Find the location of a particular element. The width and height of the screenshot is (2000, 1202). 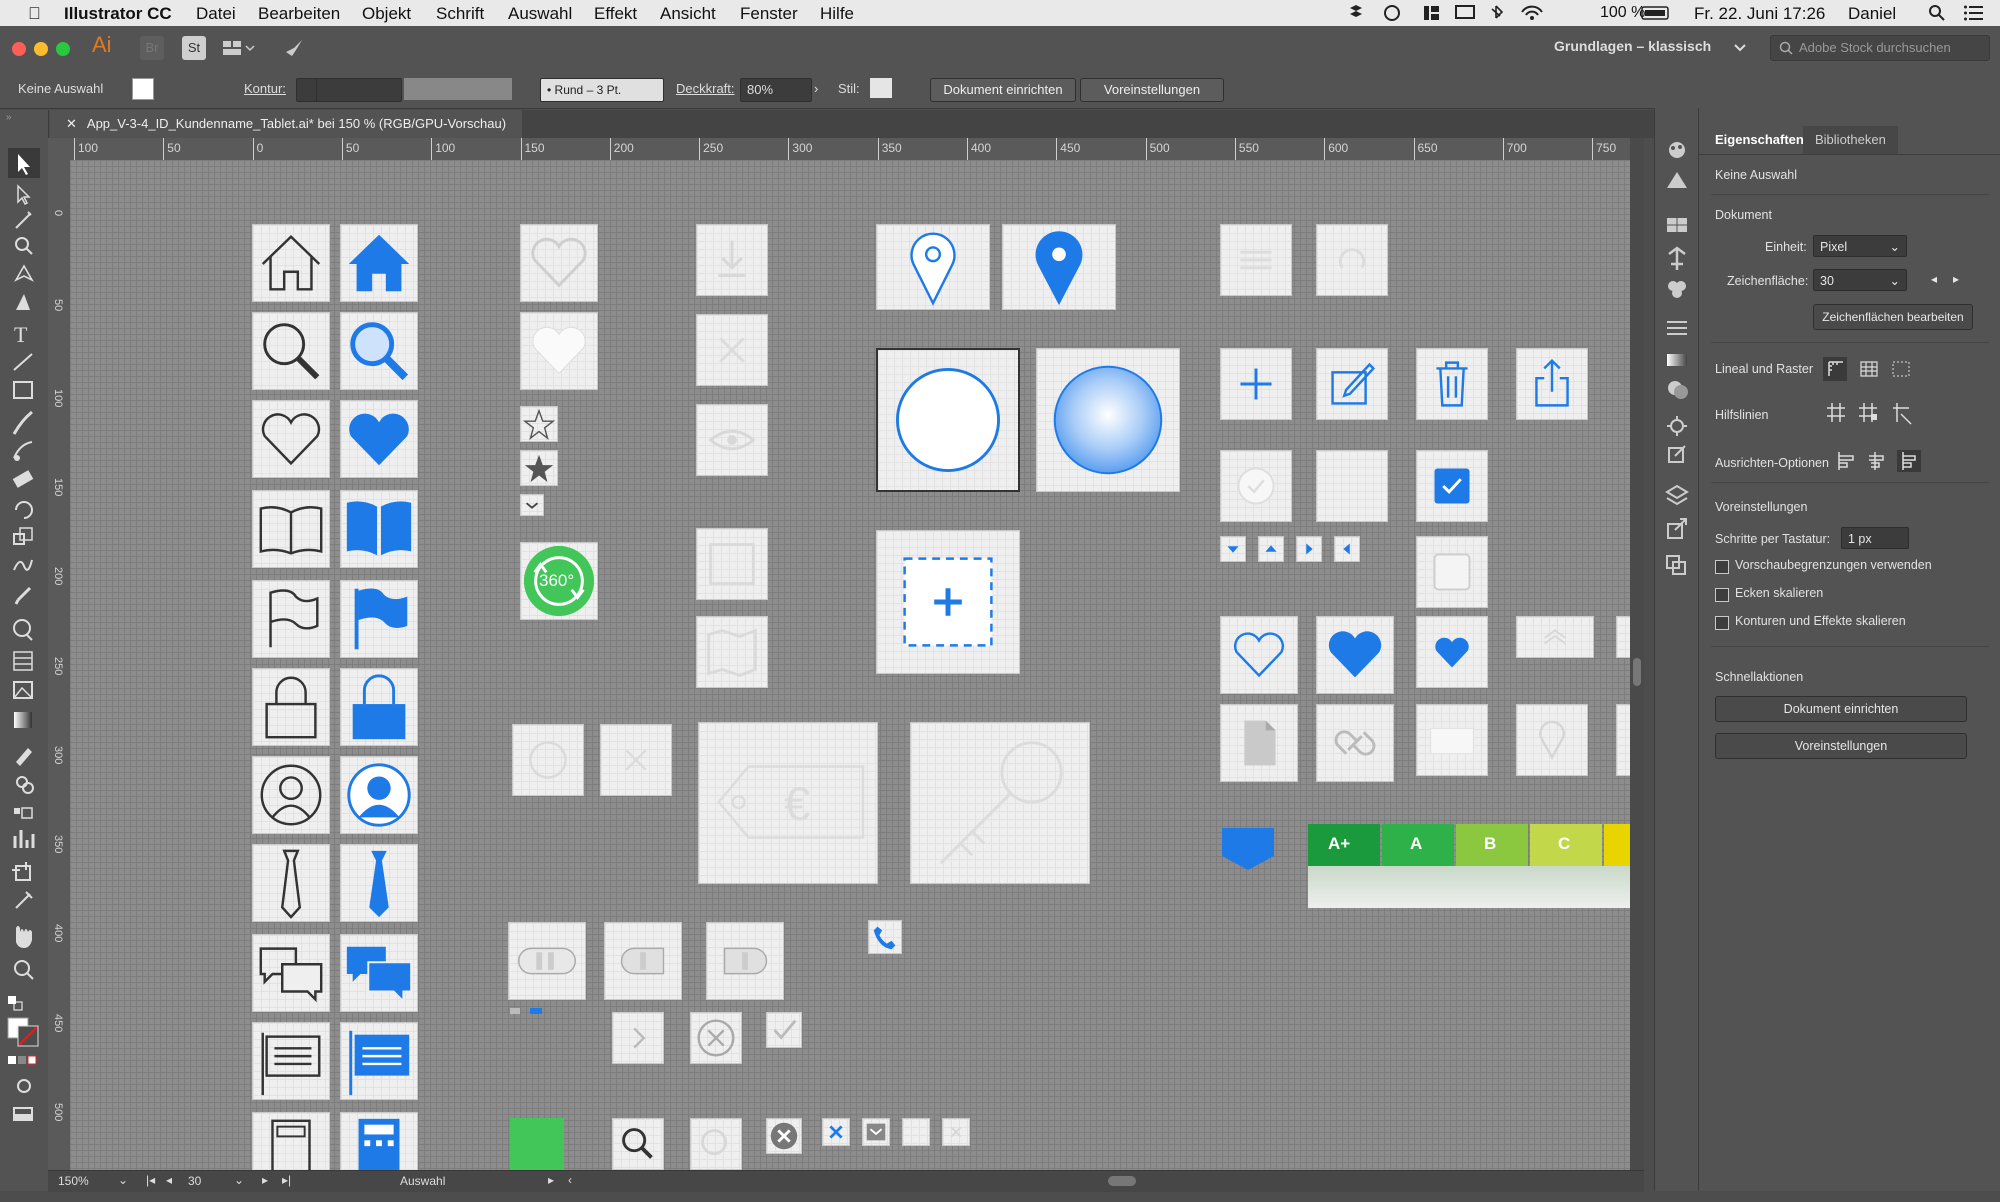

variable-width-profile is located at coordinates (458, 89).